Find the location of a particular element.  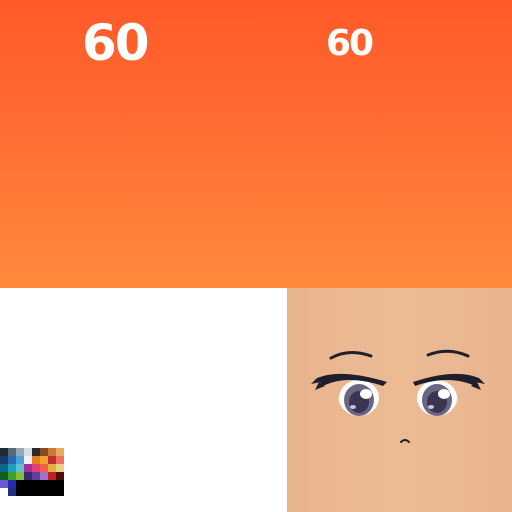

color-palette-swatches is located at coordinates (32, 479).